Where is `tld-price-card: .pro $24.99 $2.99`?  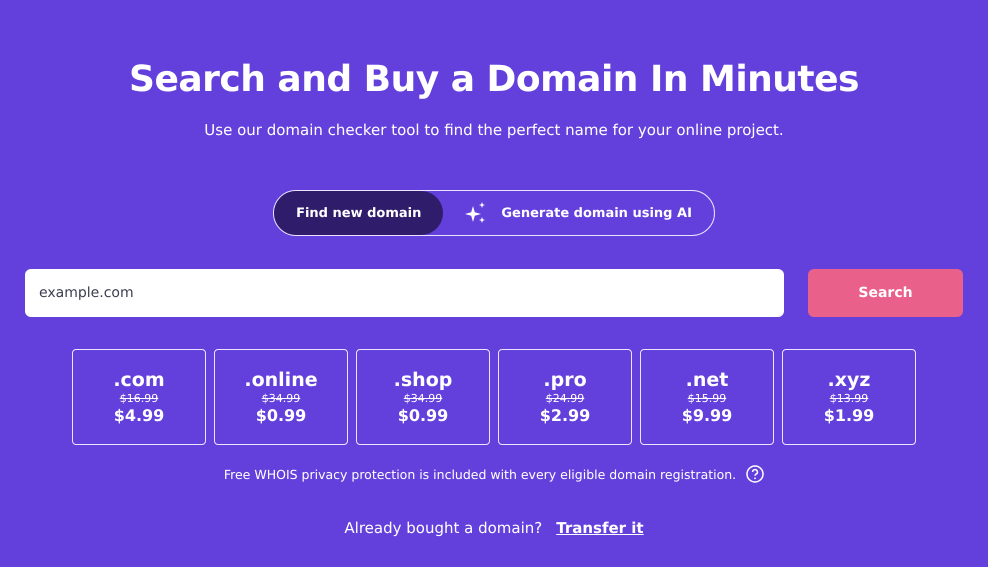
tld-price-card: .pro $24.99 $2.99 is located at coordinates (565, 397).